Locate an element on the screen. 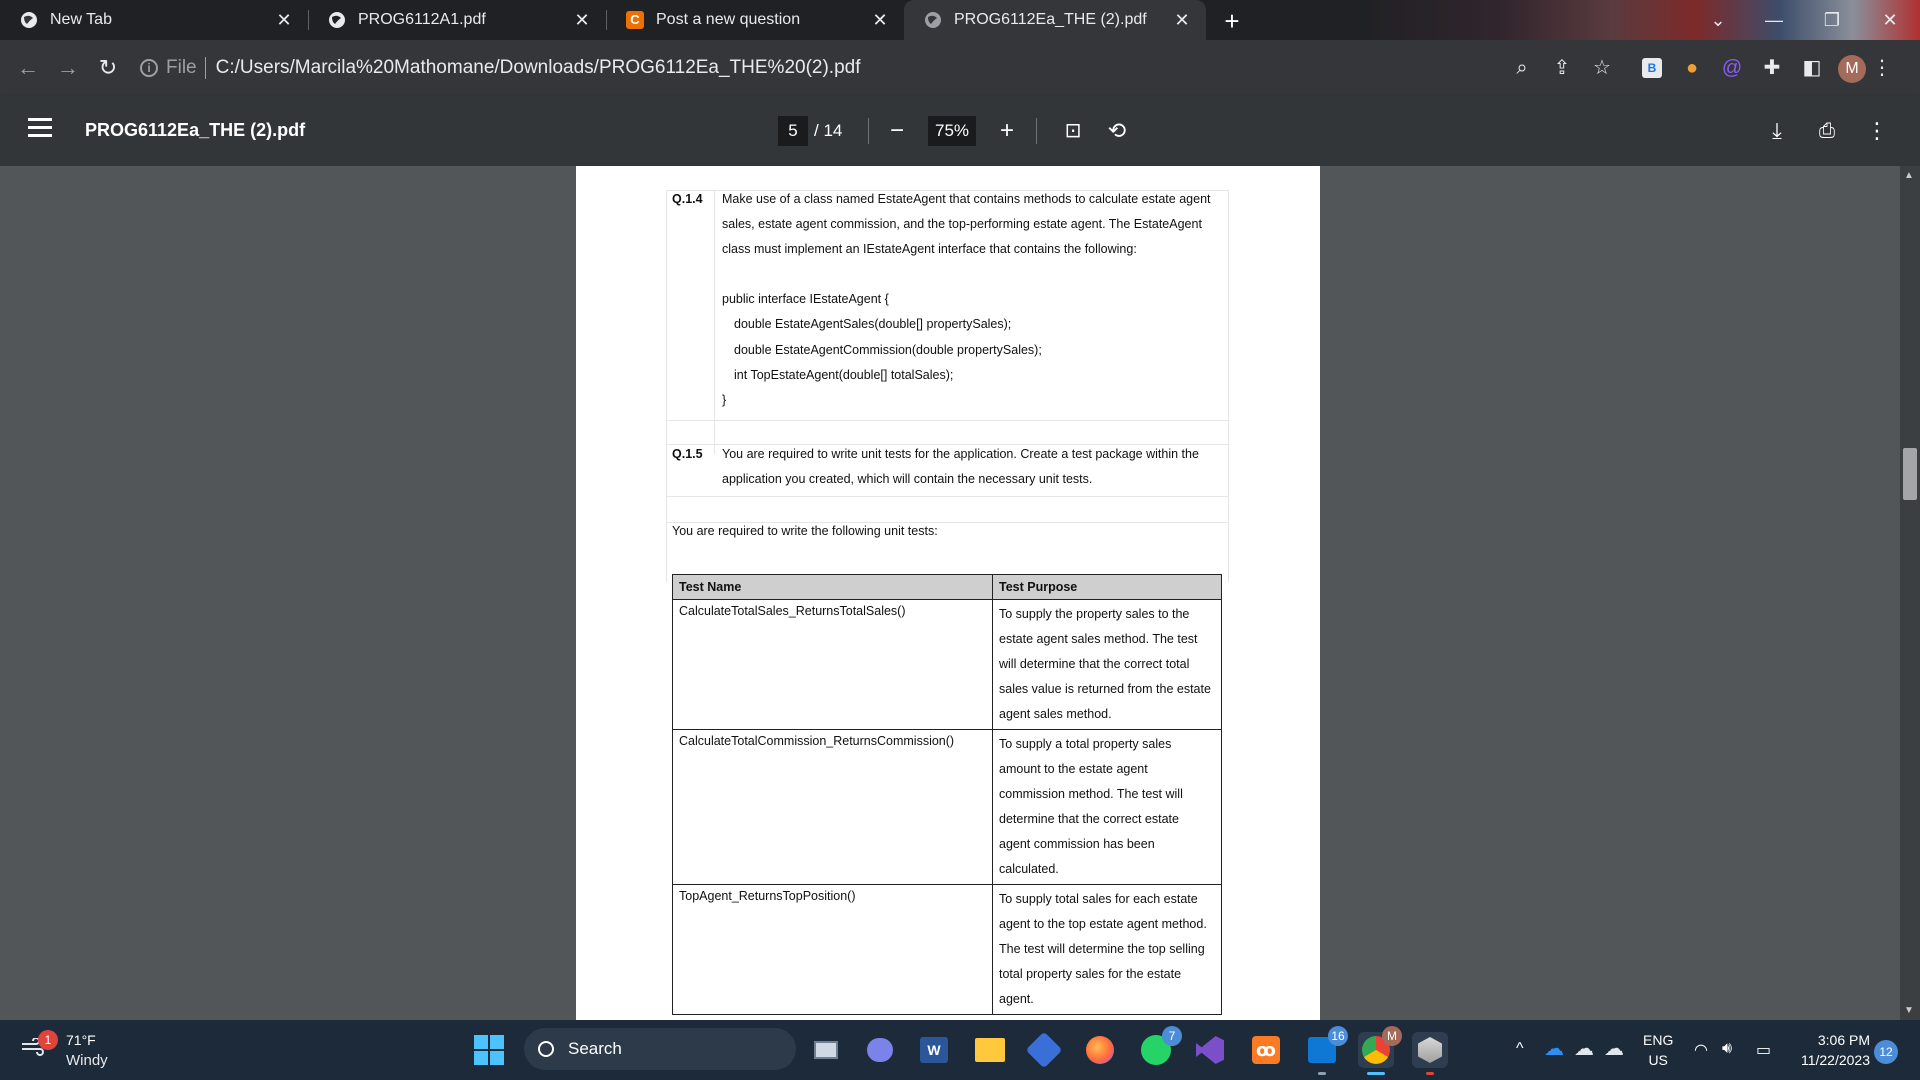  extension-b-icon: B is located at coordinates (1652, 68).